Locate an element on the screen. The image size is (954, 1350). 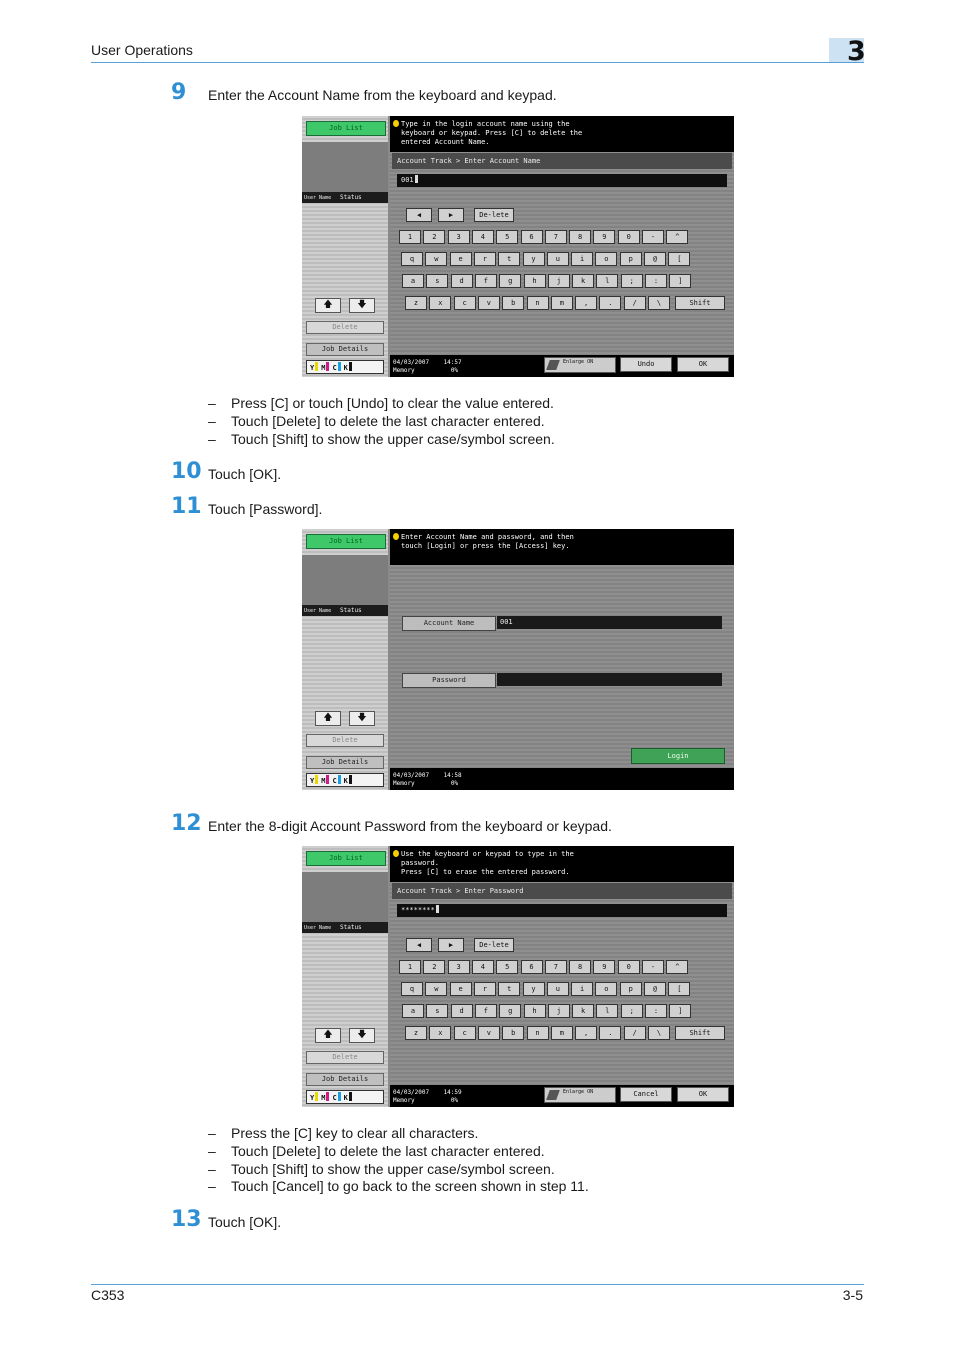
keyboard-key: w is located at coordinates (436, 259).